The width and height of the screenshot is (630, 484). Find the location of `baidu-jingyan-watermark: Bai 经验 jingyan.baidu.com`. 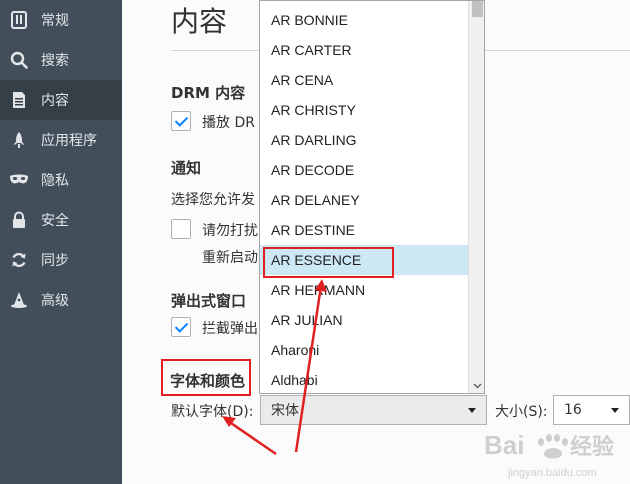

baidu-jingyan-watermark: Bai 经验 jingyan.baidu.com is located at coordinates (549, 454).